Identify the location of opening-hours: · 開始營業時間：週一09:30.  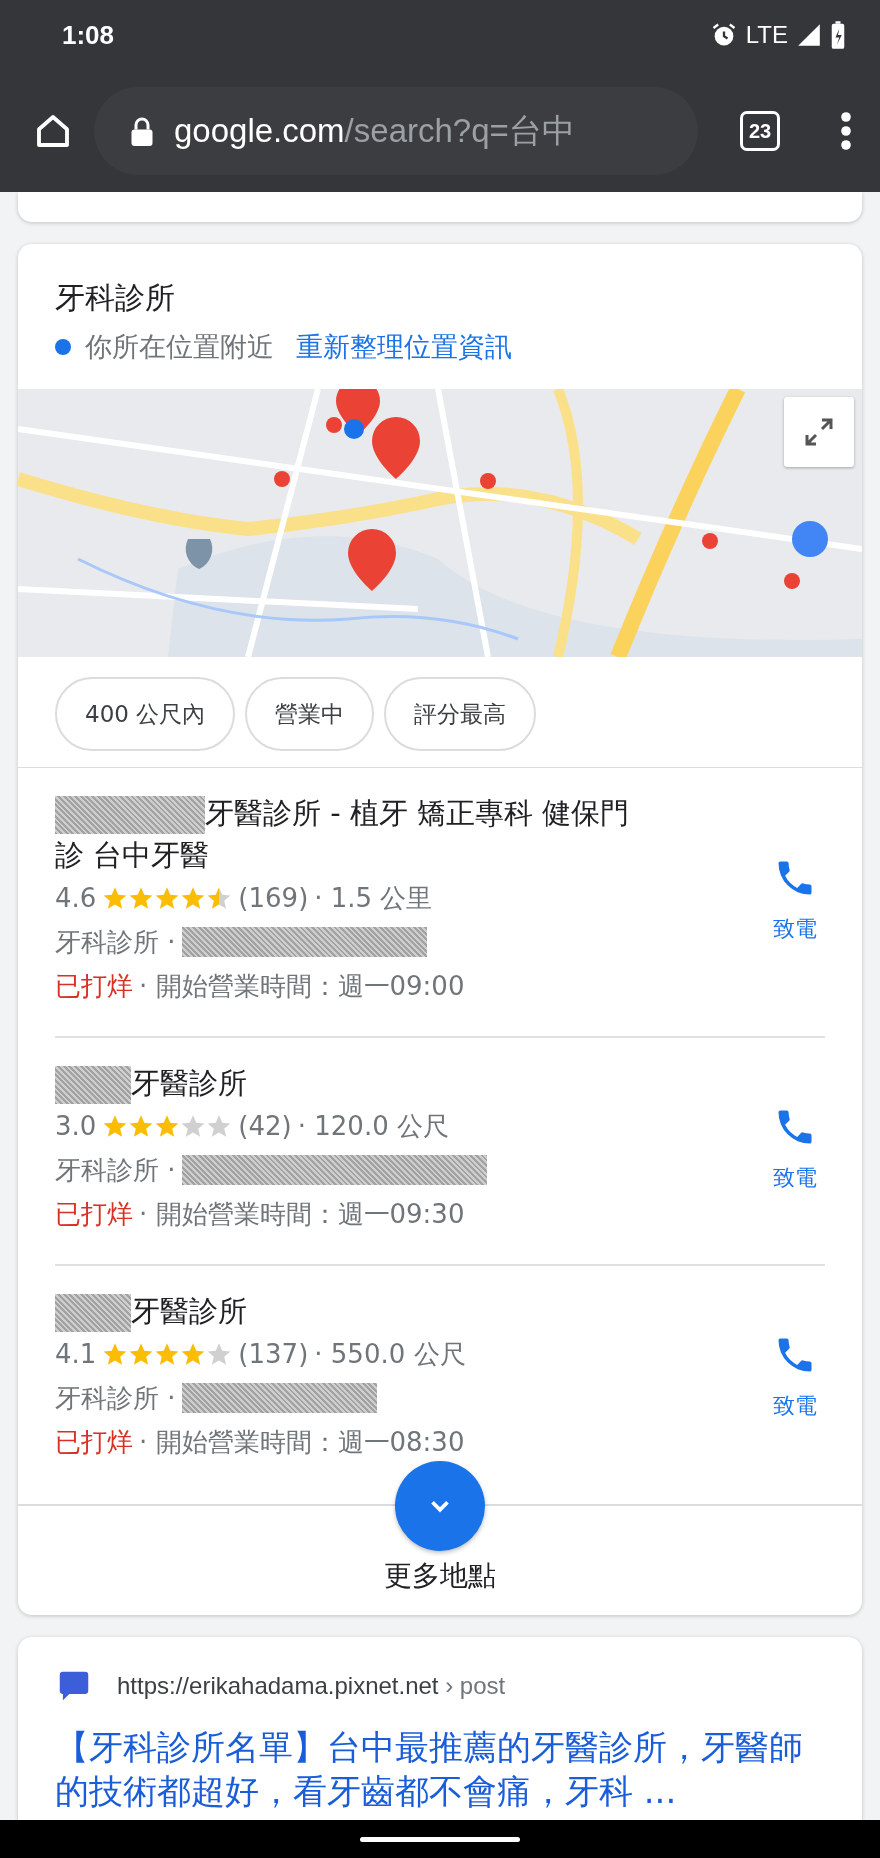
(302, 1214).